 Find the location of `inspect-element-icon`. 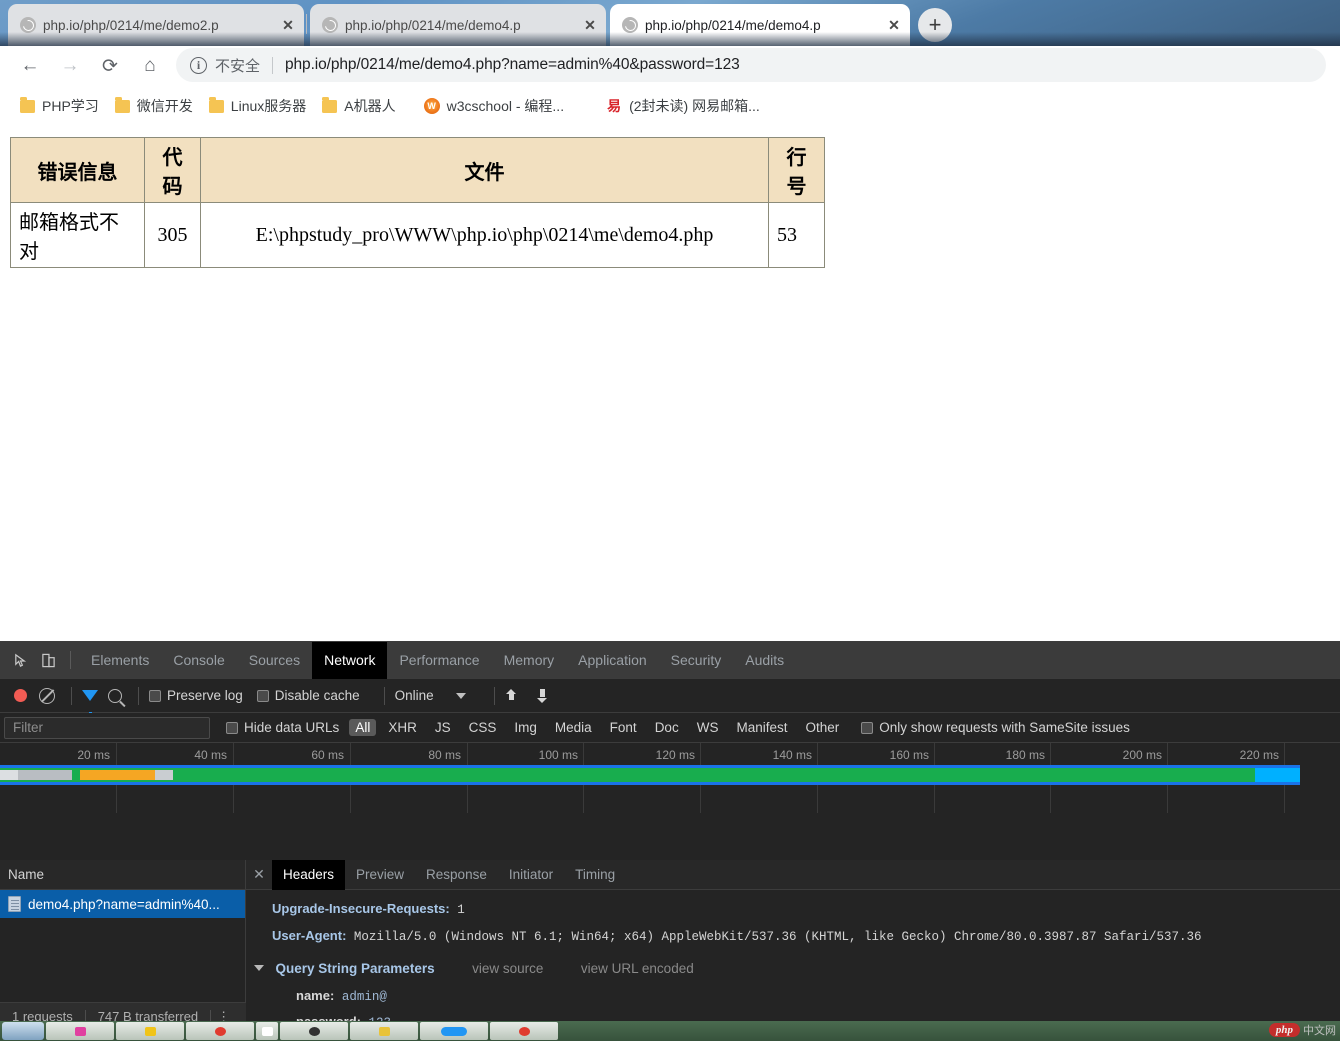

inspect-element-icon is located at coordinates (20, 660).